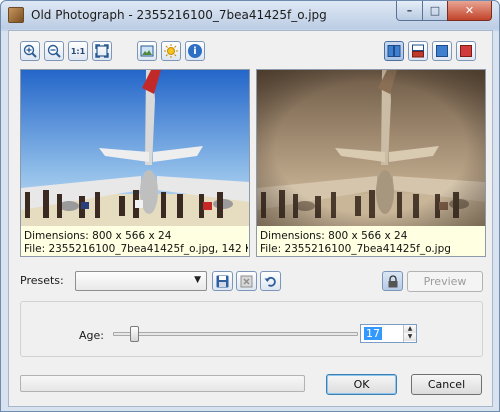 The image size is (500, 412). I want to click on age-slider-track, so click(235, 334).